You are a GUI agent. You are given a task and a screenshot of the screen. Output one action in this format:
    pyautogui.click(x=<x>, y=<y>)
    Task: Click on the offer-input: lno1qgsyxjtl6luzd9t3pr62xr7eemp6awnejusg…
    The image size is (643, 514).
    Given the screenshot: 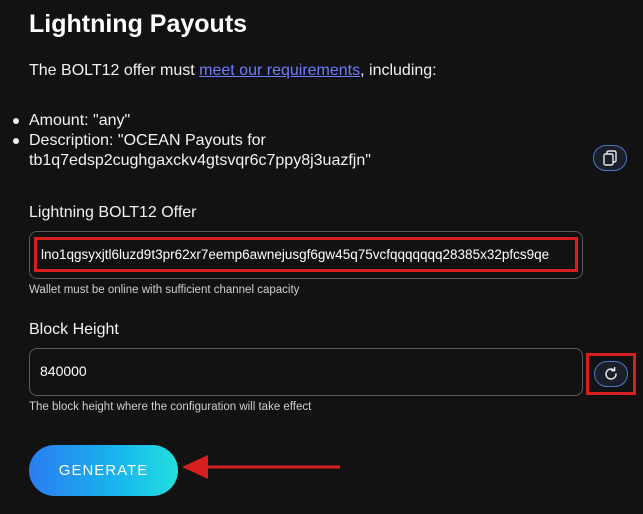 What is the action you would take?
    pyautogui.click(x=306, y=255)
    